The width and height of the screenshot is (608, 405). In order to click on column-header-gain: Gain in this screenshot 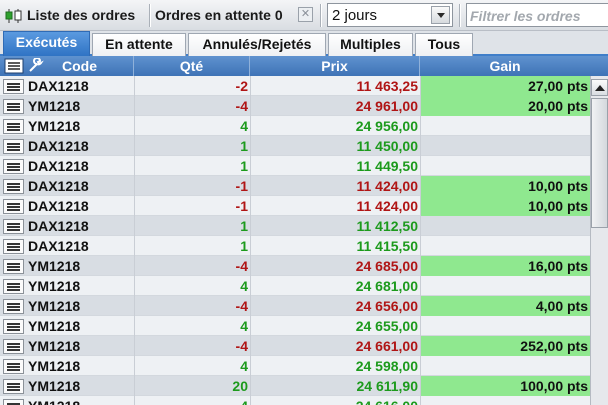, I will do `click(505, 66)`.